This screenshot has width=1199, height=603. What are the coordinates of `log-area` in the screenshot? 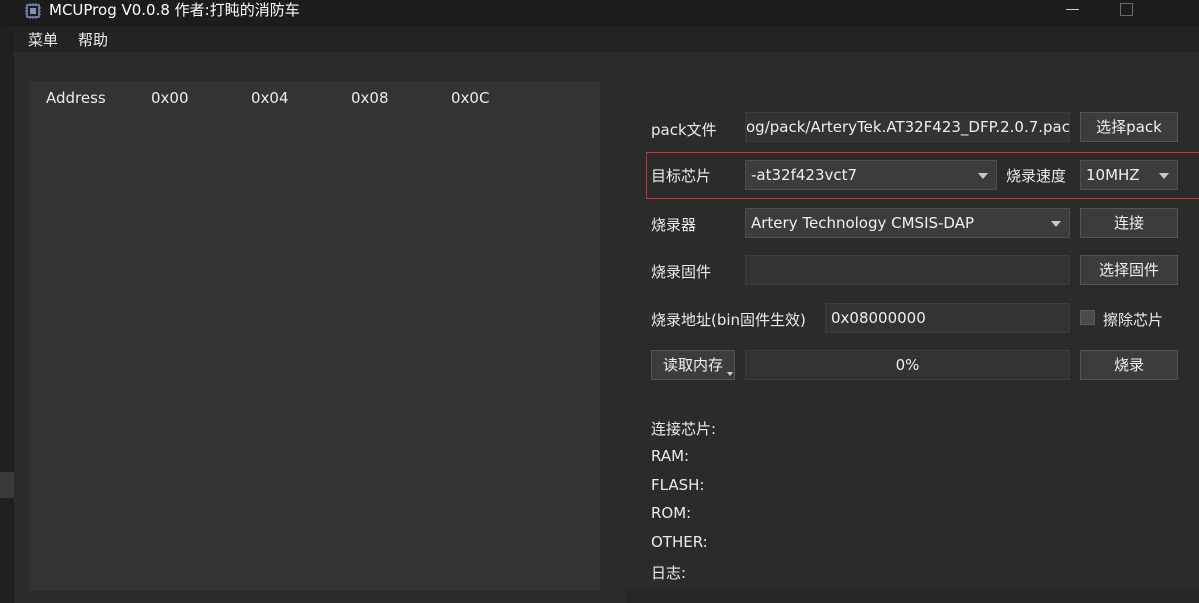 It's located at (912, 596).